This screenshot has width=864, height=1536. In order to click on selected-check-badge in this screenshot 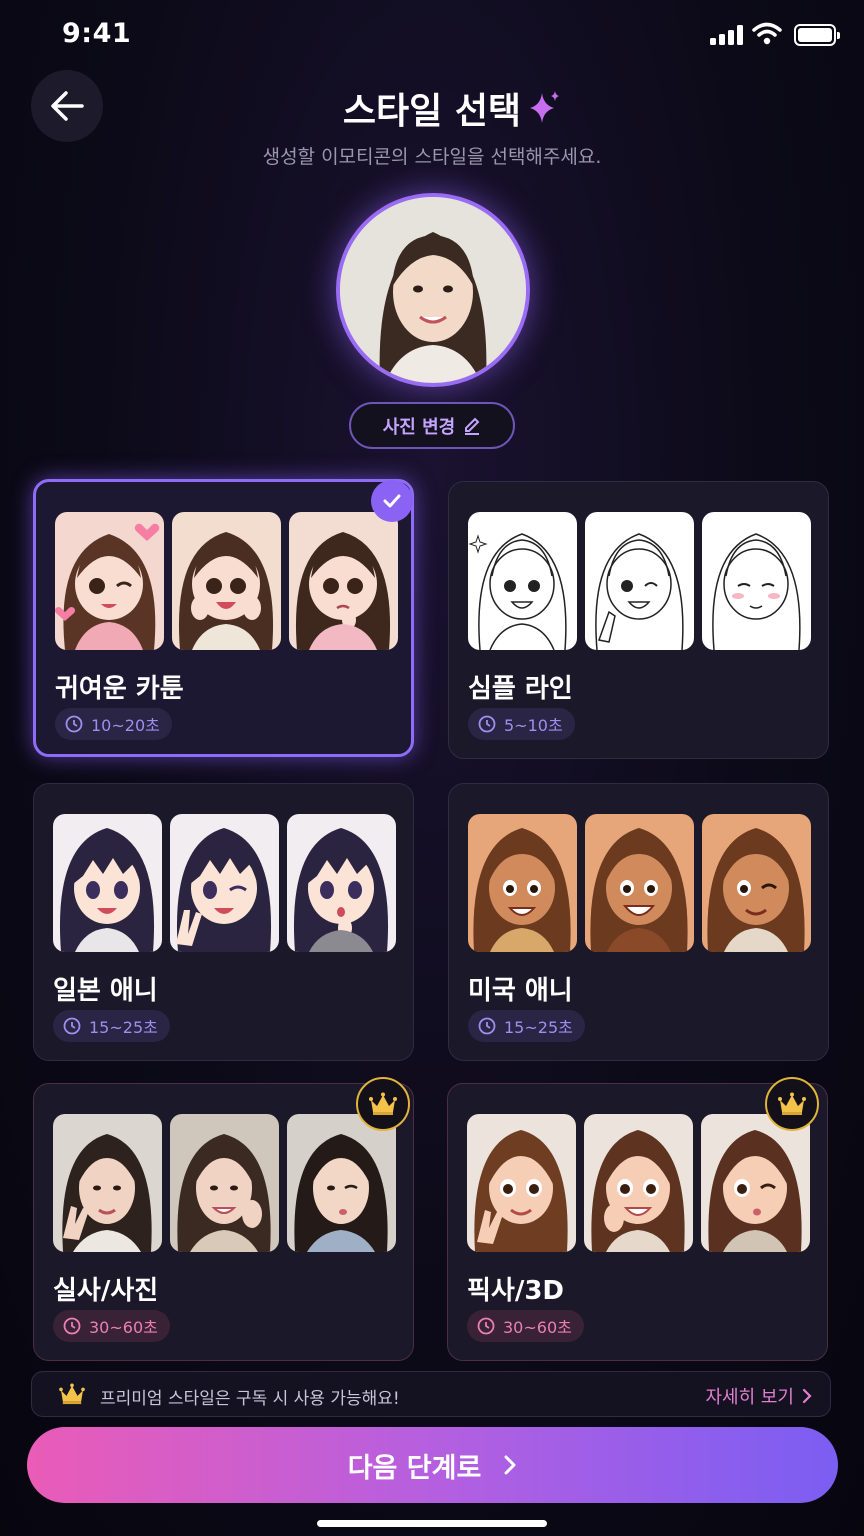, I will do `click(392, 501)`.